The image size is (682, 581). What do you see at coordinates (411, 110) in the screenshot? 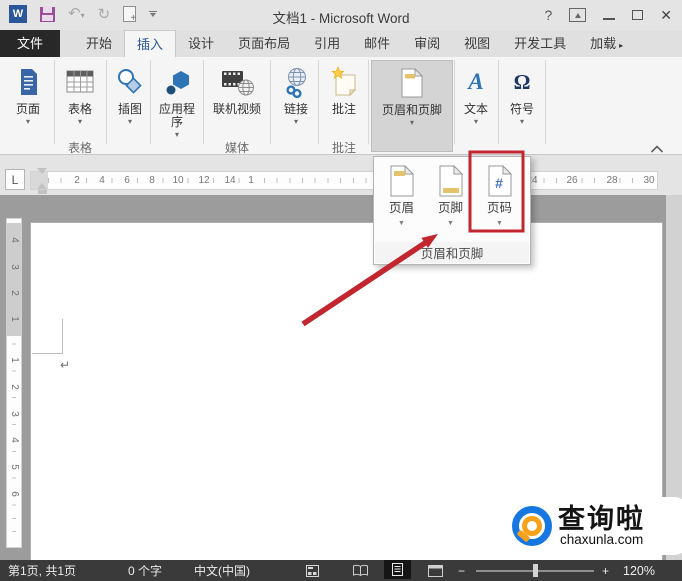
I see `header-footer-label: 页眉和页脚` at bounding box center [411, 110].